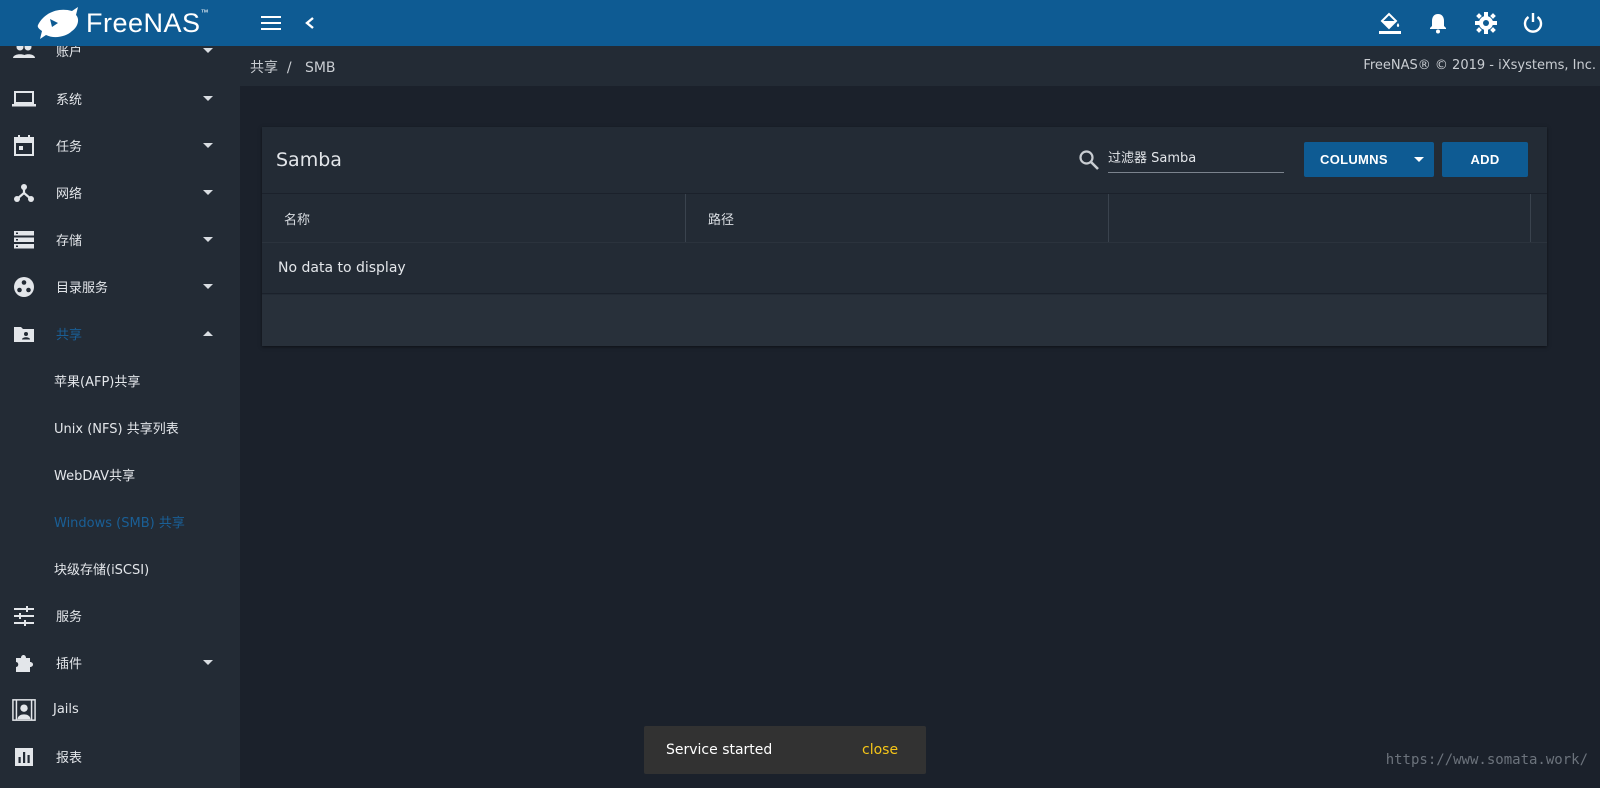  What do you see at coordinates (1479, 65) in the screenshot?
I see `copyright-text: FreeNAS® © 2019 - iXsystems, Inc.` at bounding box center [1479, 65].